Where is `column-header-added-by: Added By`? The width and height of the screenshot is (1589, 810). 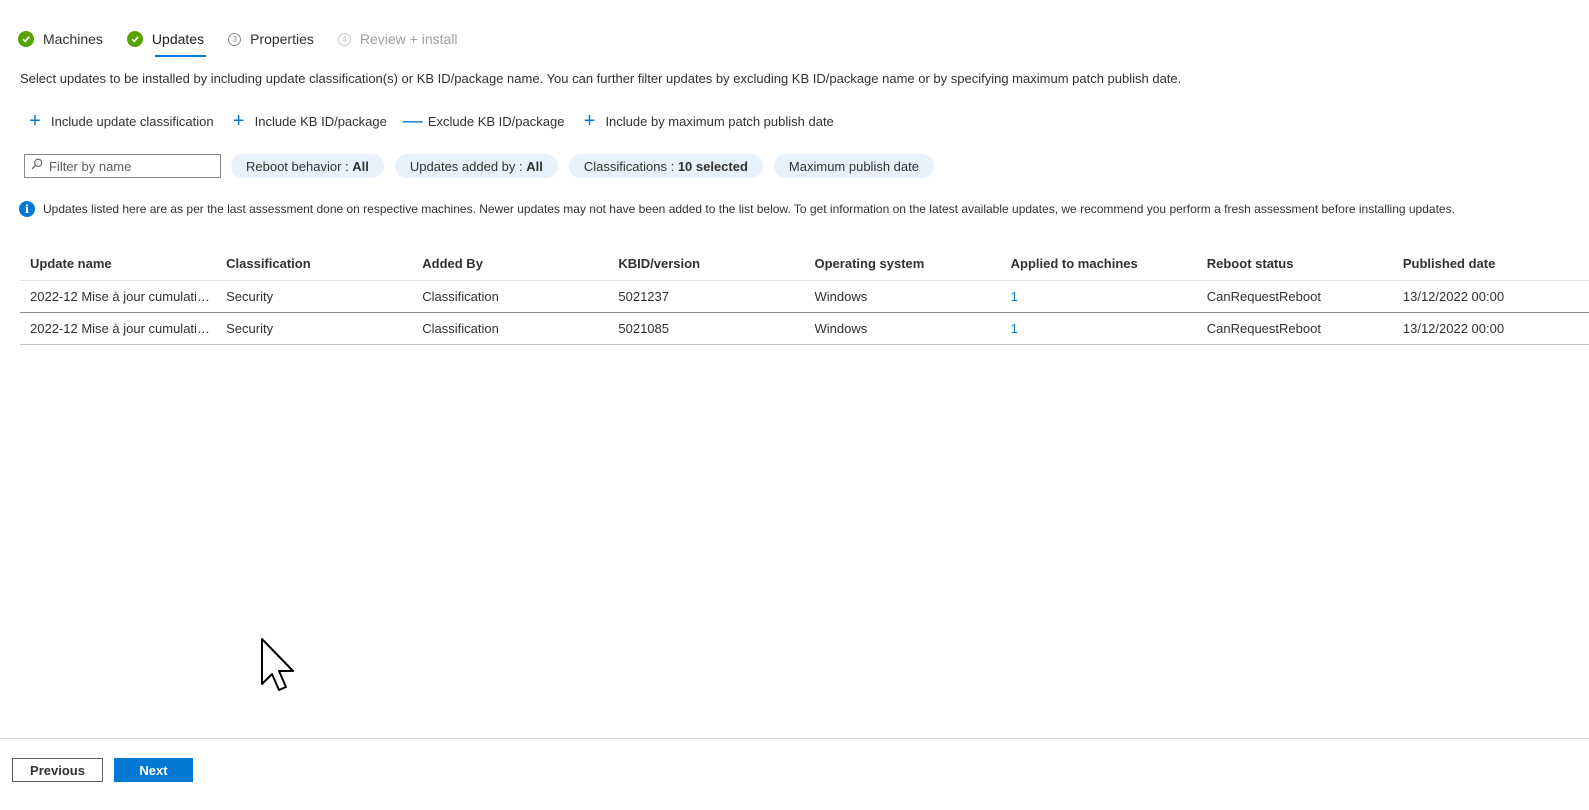
column-header-added-by: Added By is located at coordinates (510, 263).